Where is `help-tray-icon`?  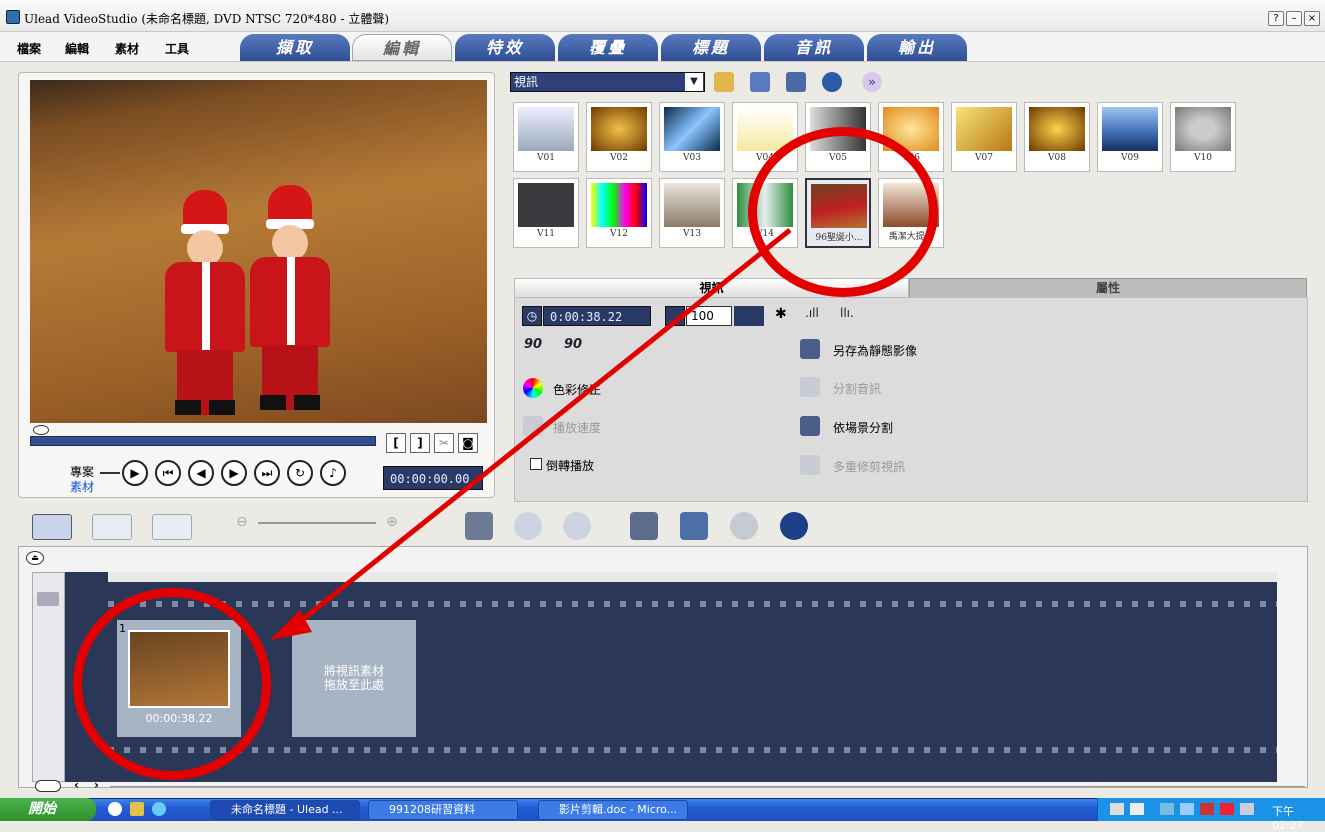
help-tray-icon is located at coordinates (1137, 809).